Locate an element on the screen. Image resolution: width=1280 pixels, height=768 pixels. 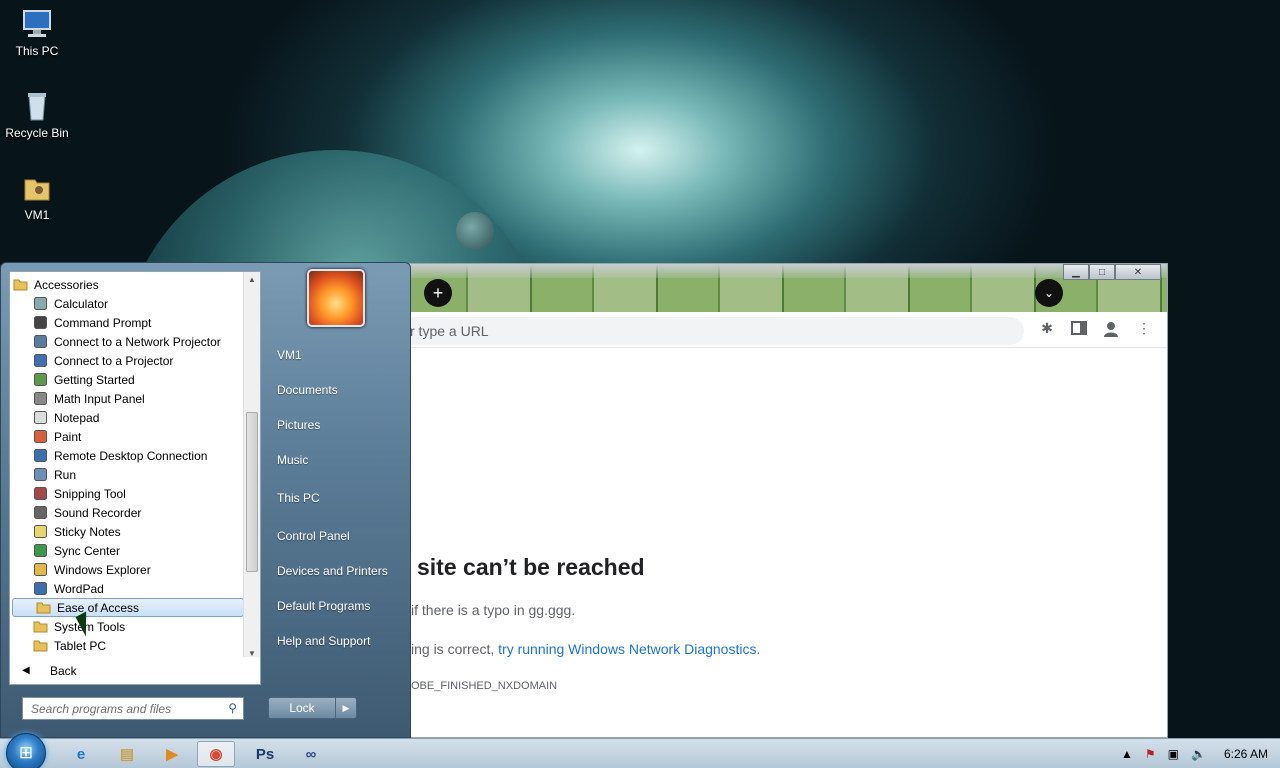
program-folder: System Tools is located at coordinates (127, 626).